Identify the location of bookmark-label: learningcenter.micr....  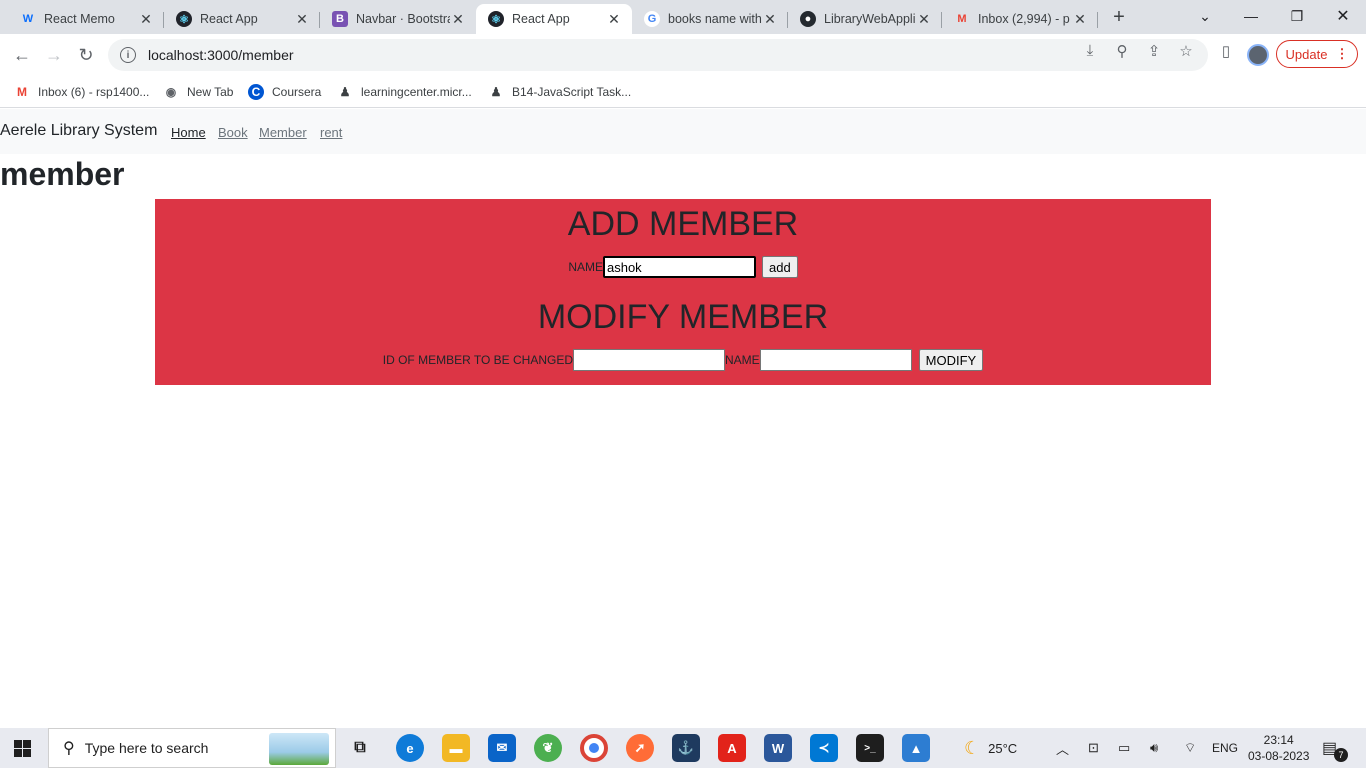
(416, 92).